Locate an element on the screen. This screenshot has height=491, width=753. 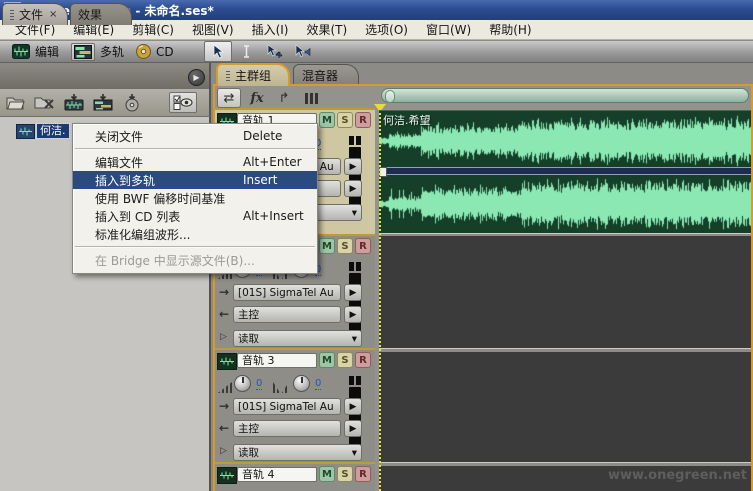
ibeam-tool is located at coordinates (247, 51).